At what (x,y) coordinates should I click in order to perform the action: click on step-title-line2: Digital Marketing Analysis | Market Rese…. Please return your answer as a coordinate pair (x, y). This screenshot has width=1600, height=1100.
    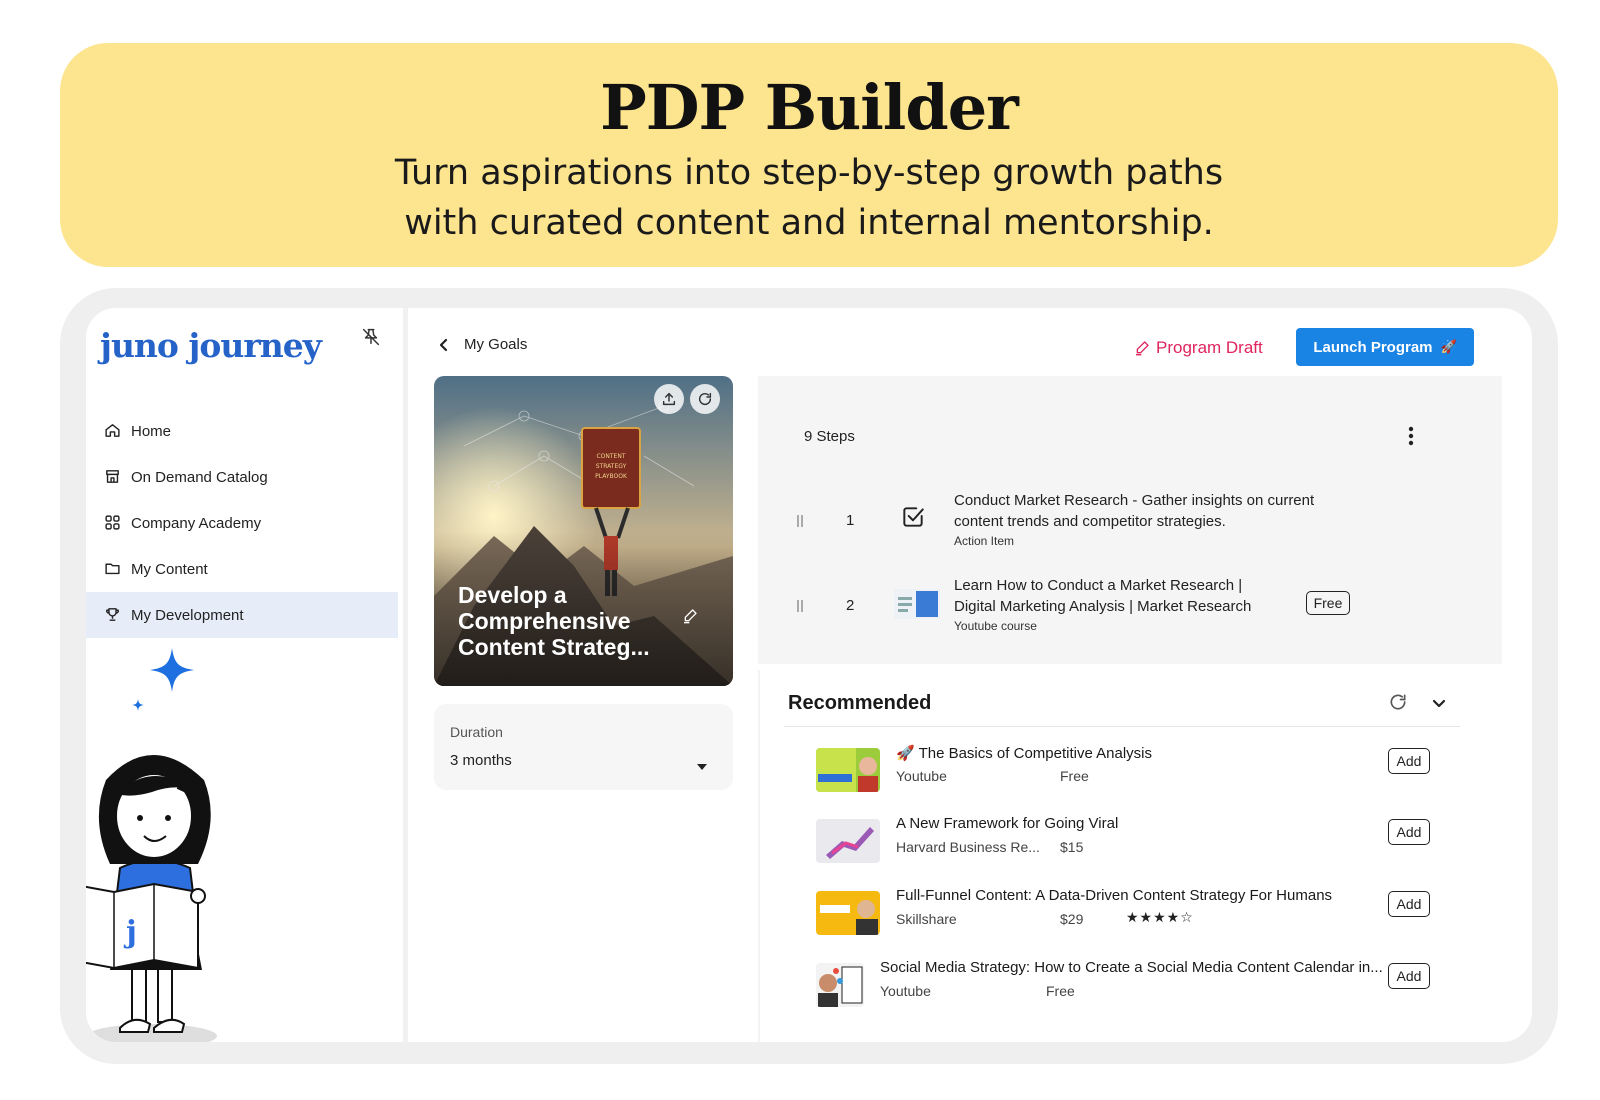
    Looking at the image, I should click on (1103, 606).